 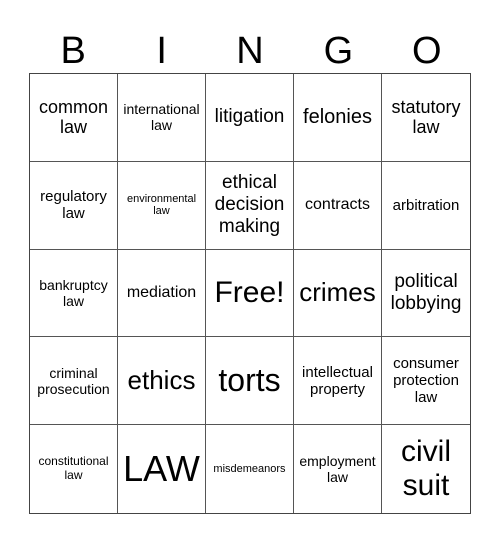 What do you see at coordinates (162, 469) in the screenshot?
I see `bingo-cell: LAW` at bounding box center [162, 469].